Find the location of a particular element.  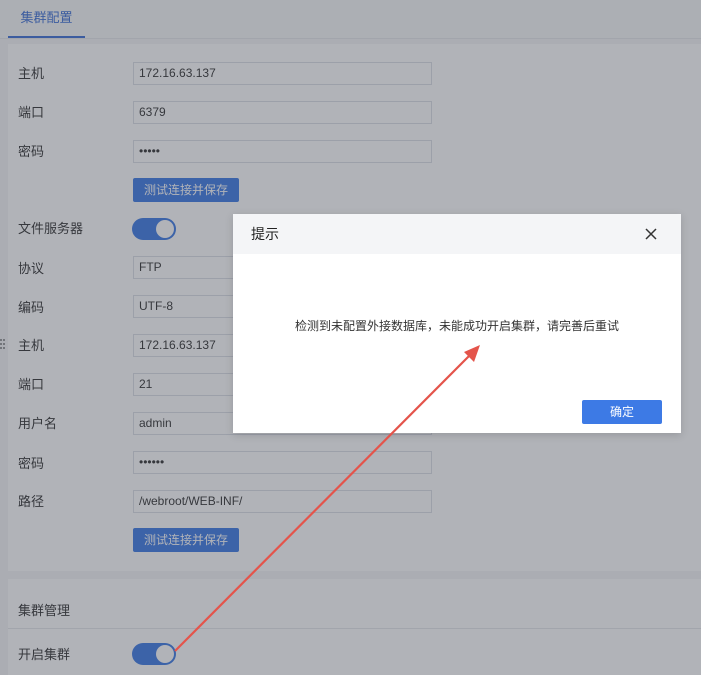

confirm-button: 确定 is located at coordinates (622, 412).